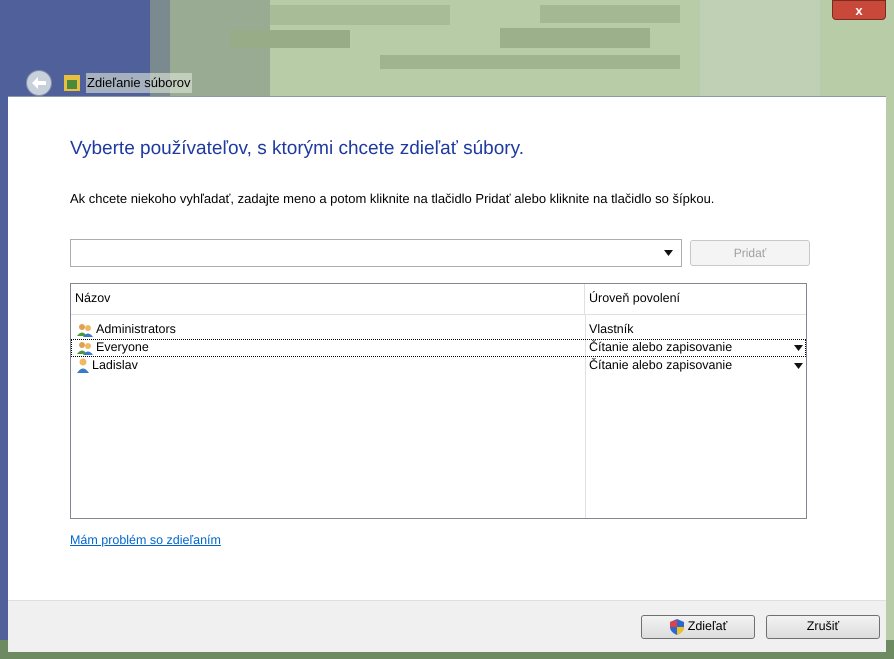 The image size is (894, 659). What do you see at coordinates (611, 329) in the screenshot?
I see `permission-level: Vlastník` at bounding box center [611, 329].